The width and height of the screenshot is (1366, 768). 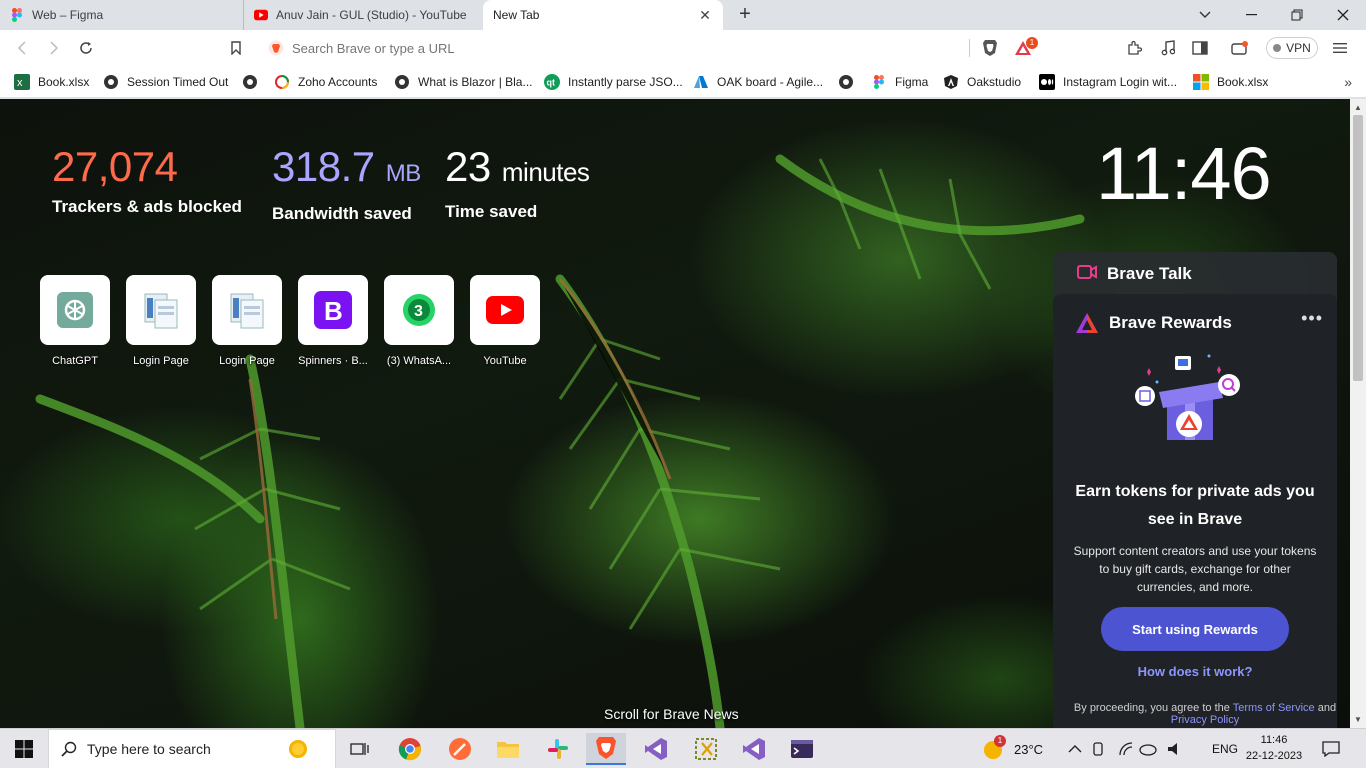 I want to click on scroll-up-arrow-icon: ▲, so click(x=1358, y=107).